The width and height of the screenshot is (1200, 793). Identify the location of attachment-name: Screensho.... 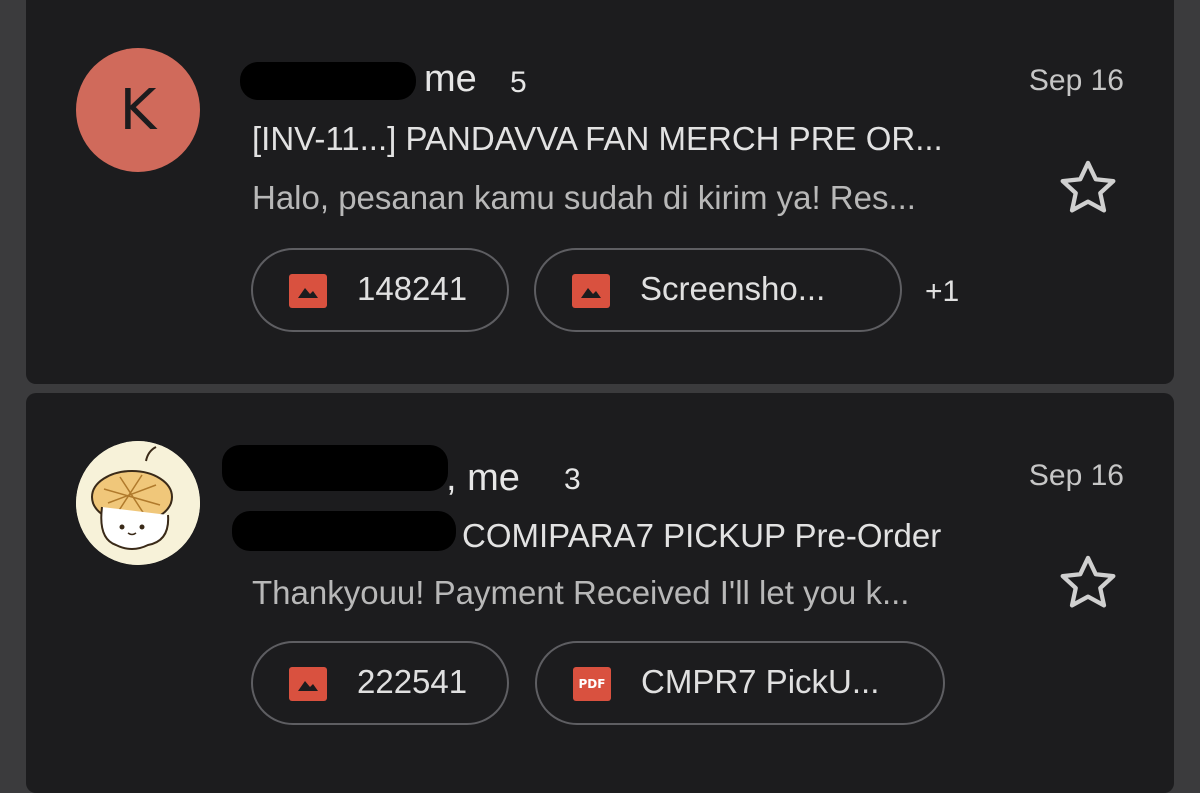
(733, 288).